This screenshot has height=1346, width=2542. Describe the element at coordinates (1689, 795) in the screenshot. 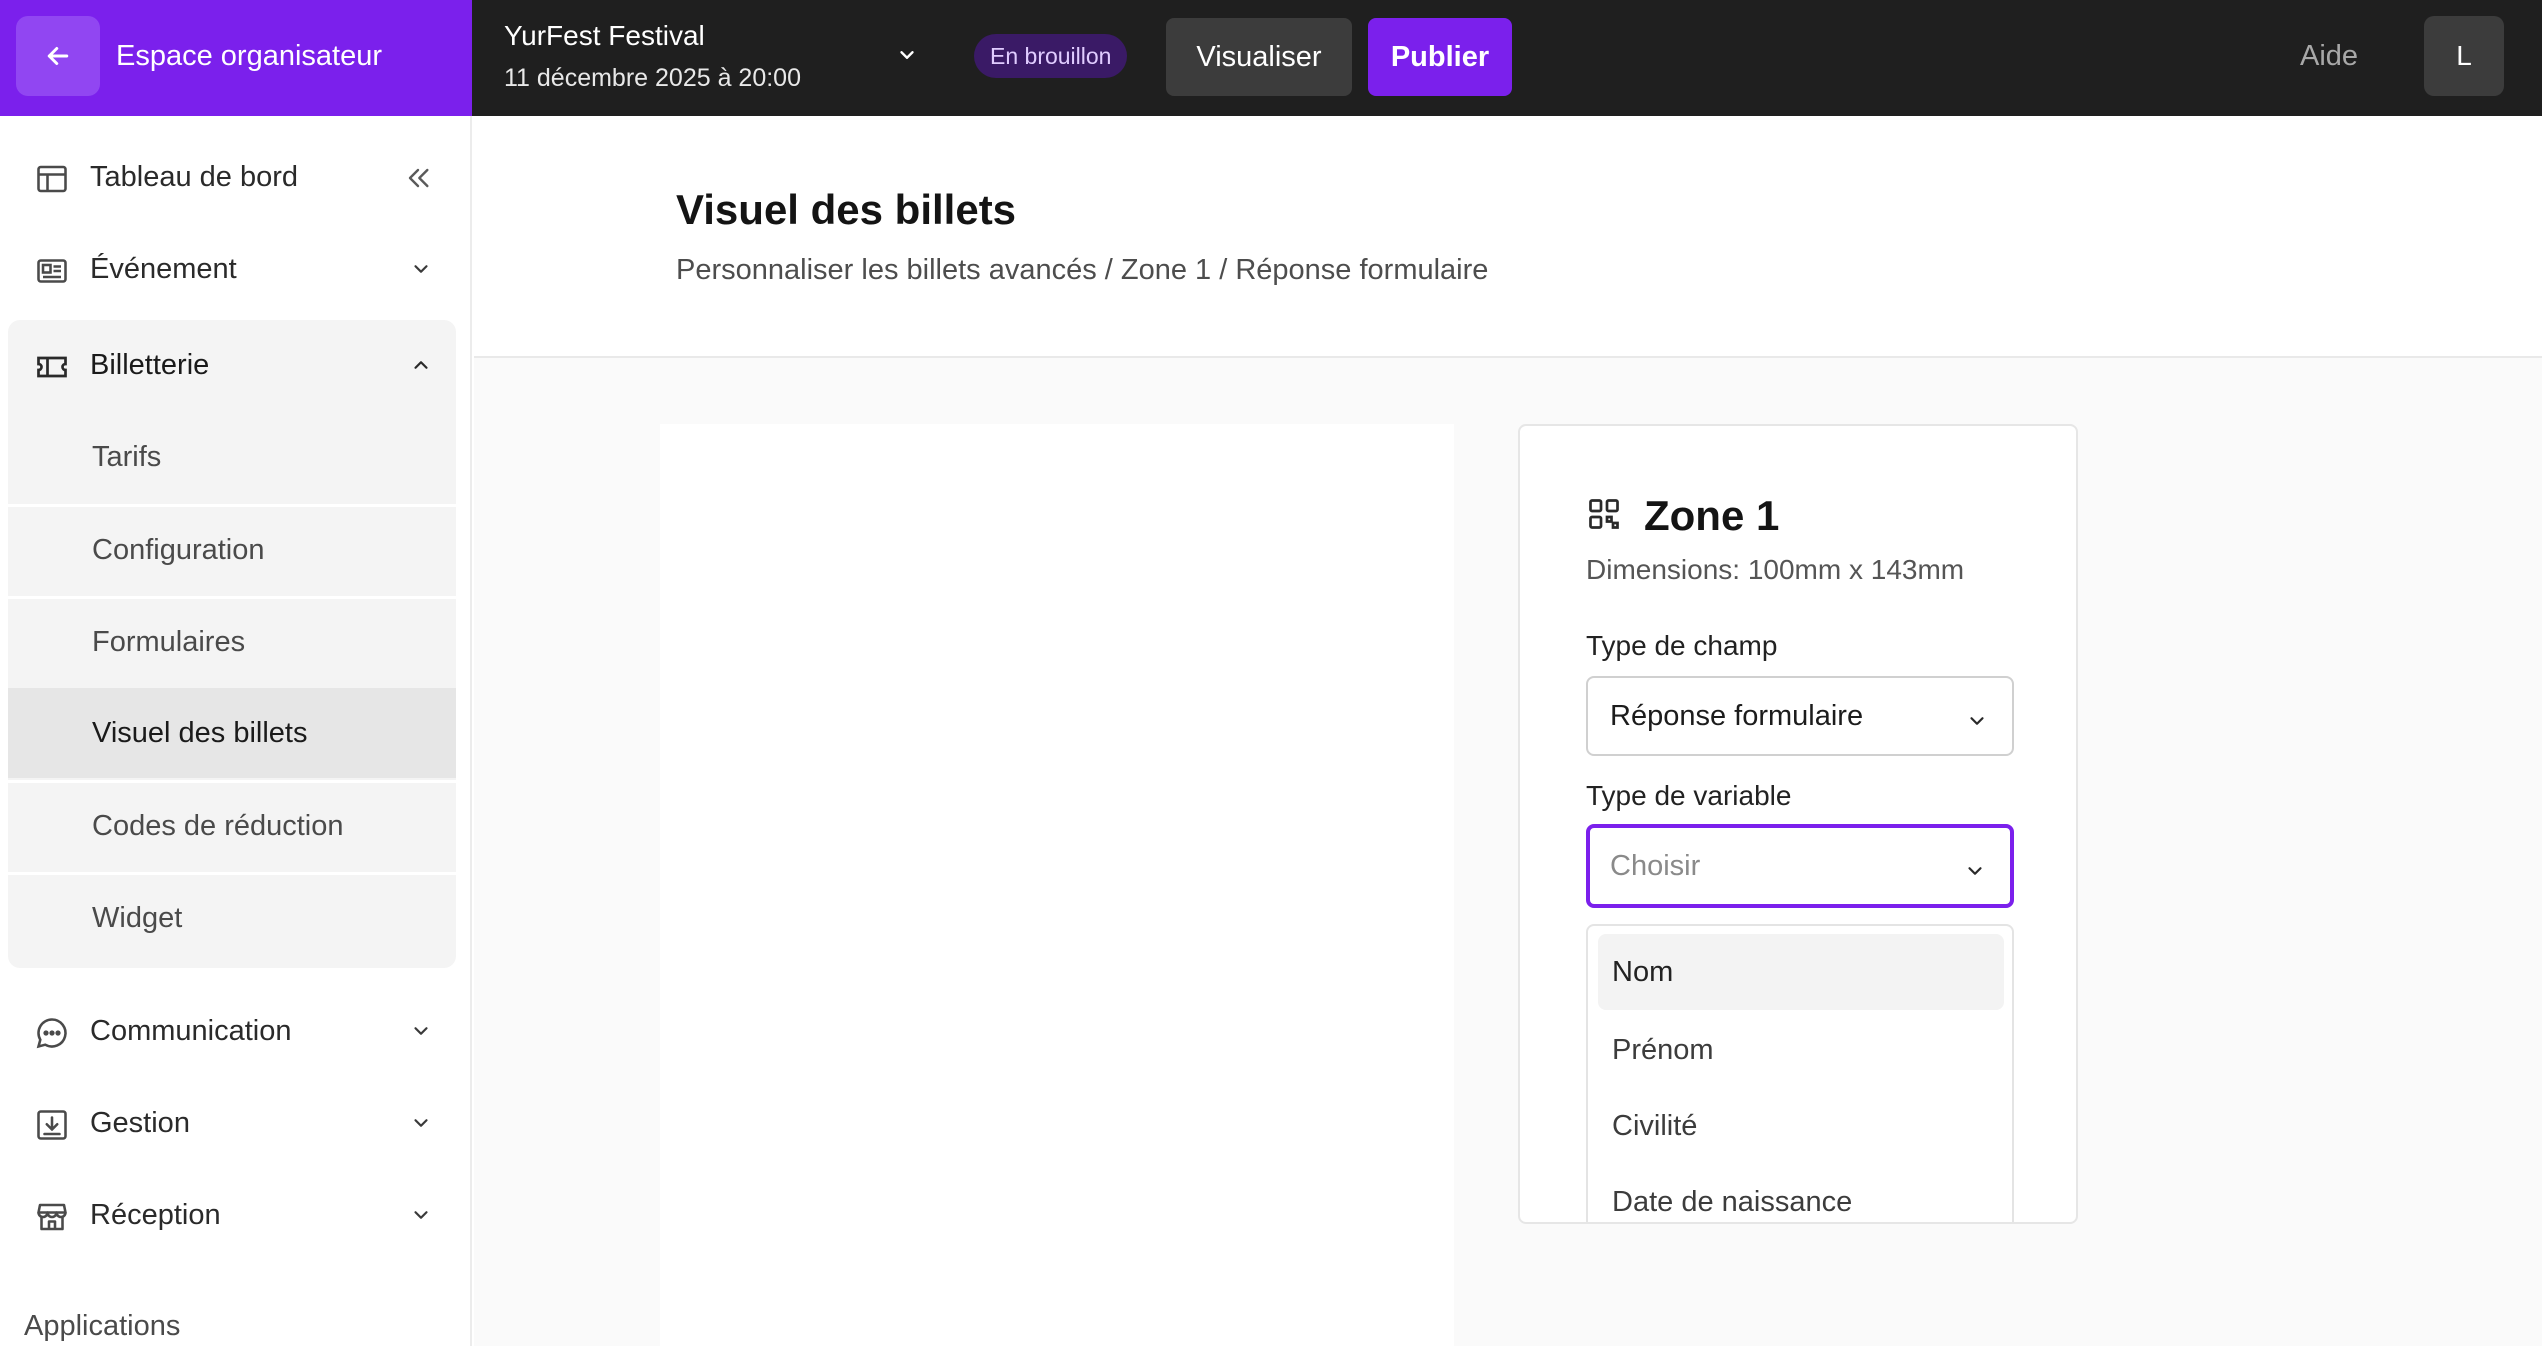

I see `variable-type-label: Type de variable` at that location.